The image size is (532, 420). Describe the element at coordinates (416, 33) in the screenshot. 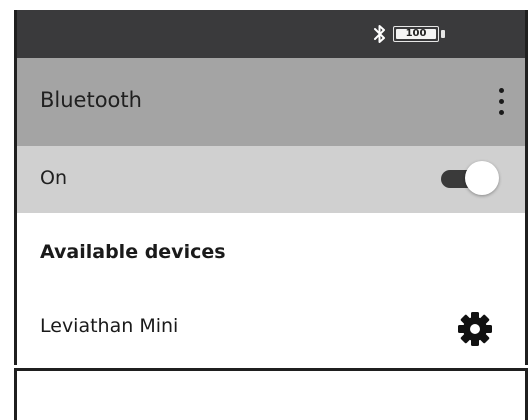

I see `battery-level: 100` at that location.